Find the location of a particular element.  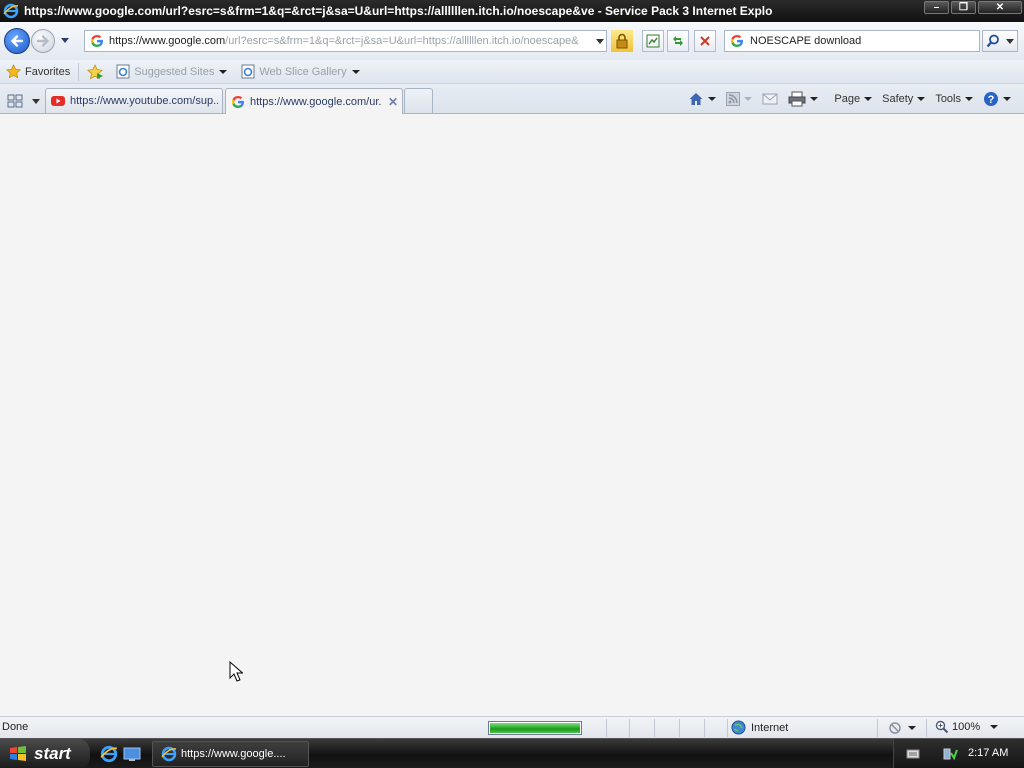

protected-mode-button is located at coordinates (902, 728).